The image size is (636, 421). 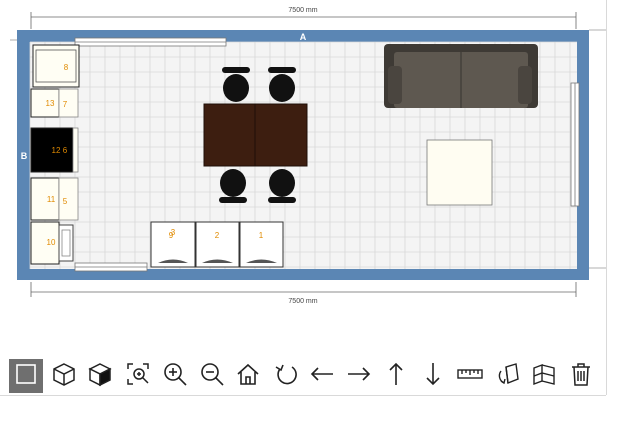 What do you see at coordinates (575, 144) in the screenshot?
I see `window-right` at bounding box center [575, 144].